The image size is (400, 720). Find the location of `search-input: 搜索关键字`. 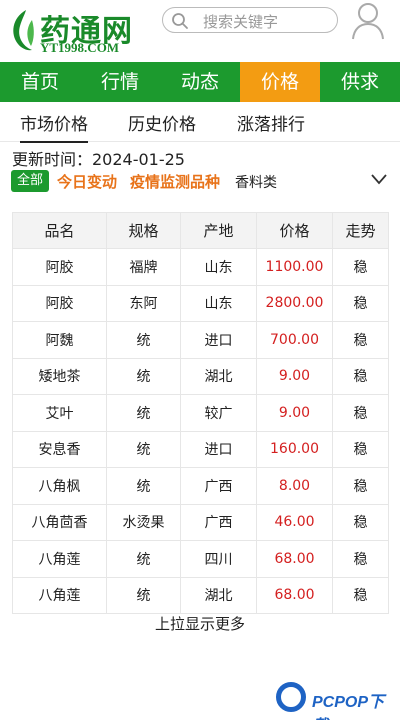

search-input: 搜索关键字 is located at coordinates (250, 20).